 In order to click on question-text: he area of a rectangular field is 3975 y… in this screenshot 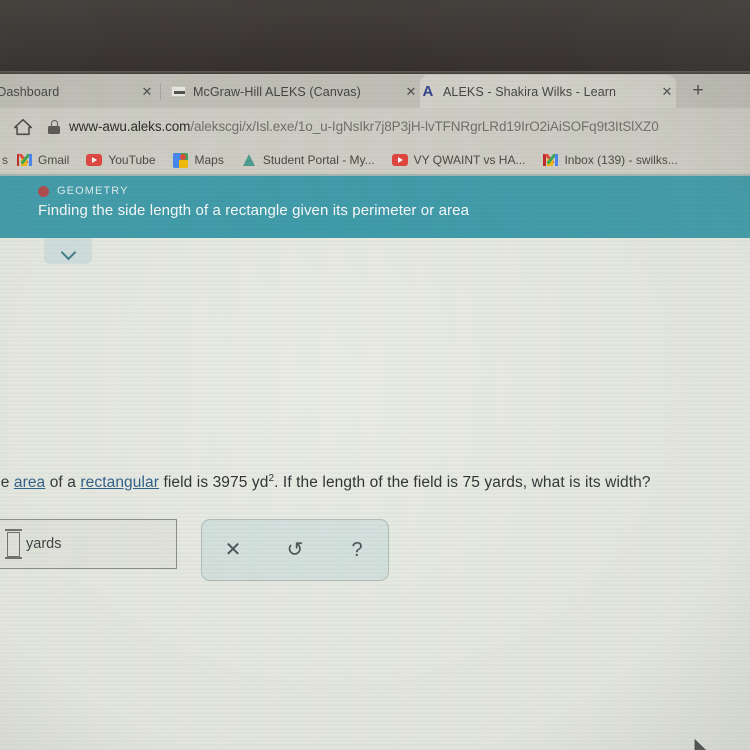, I will do `click(375, 482)`.